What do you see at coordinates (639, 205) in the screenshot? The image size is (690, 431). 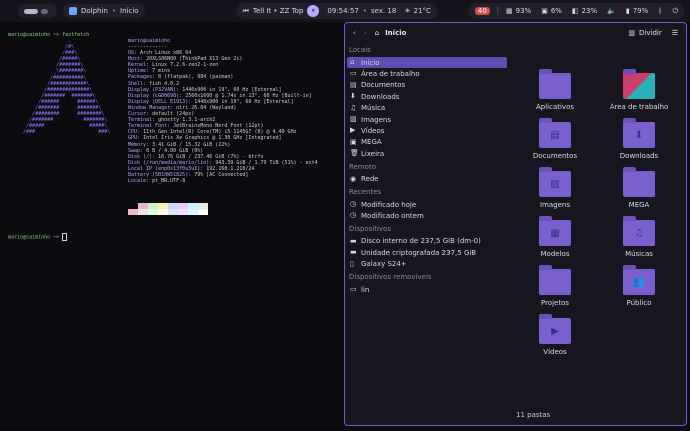 I see `folder-label: MEGA` at bounding box center [639, 205].